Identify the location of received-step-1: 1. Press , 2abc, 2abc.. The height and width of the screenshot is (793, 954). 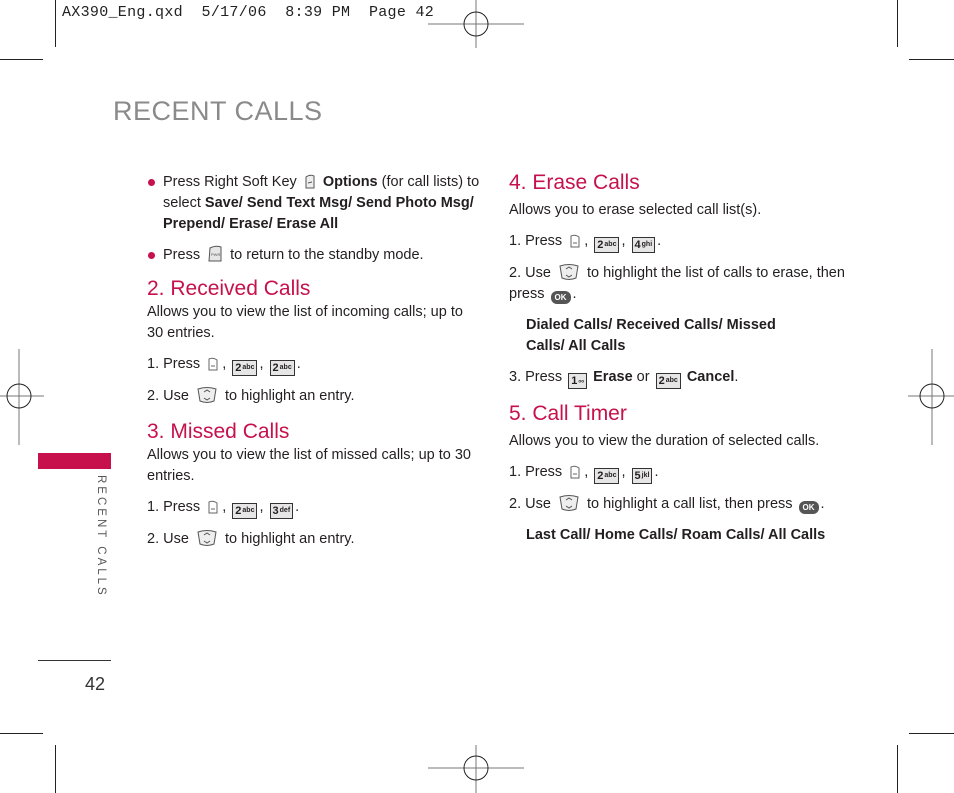
(224, 366).